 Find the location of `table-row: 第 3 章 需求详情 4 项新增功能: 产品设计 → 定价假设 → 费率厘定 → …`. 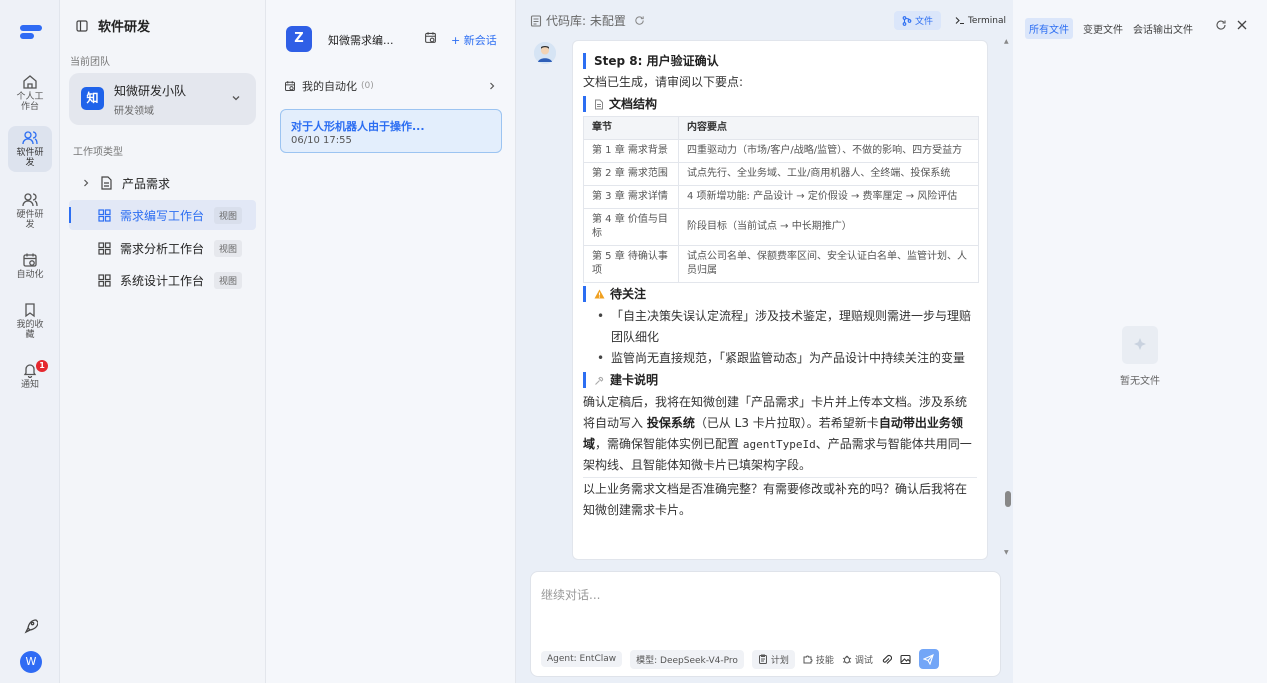

table-row: 第 3 章 需求详情 4 项新增功能: 产品设计 → 定价假设 → 费率厘定 → … is located at coordinates (781, 197).